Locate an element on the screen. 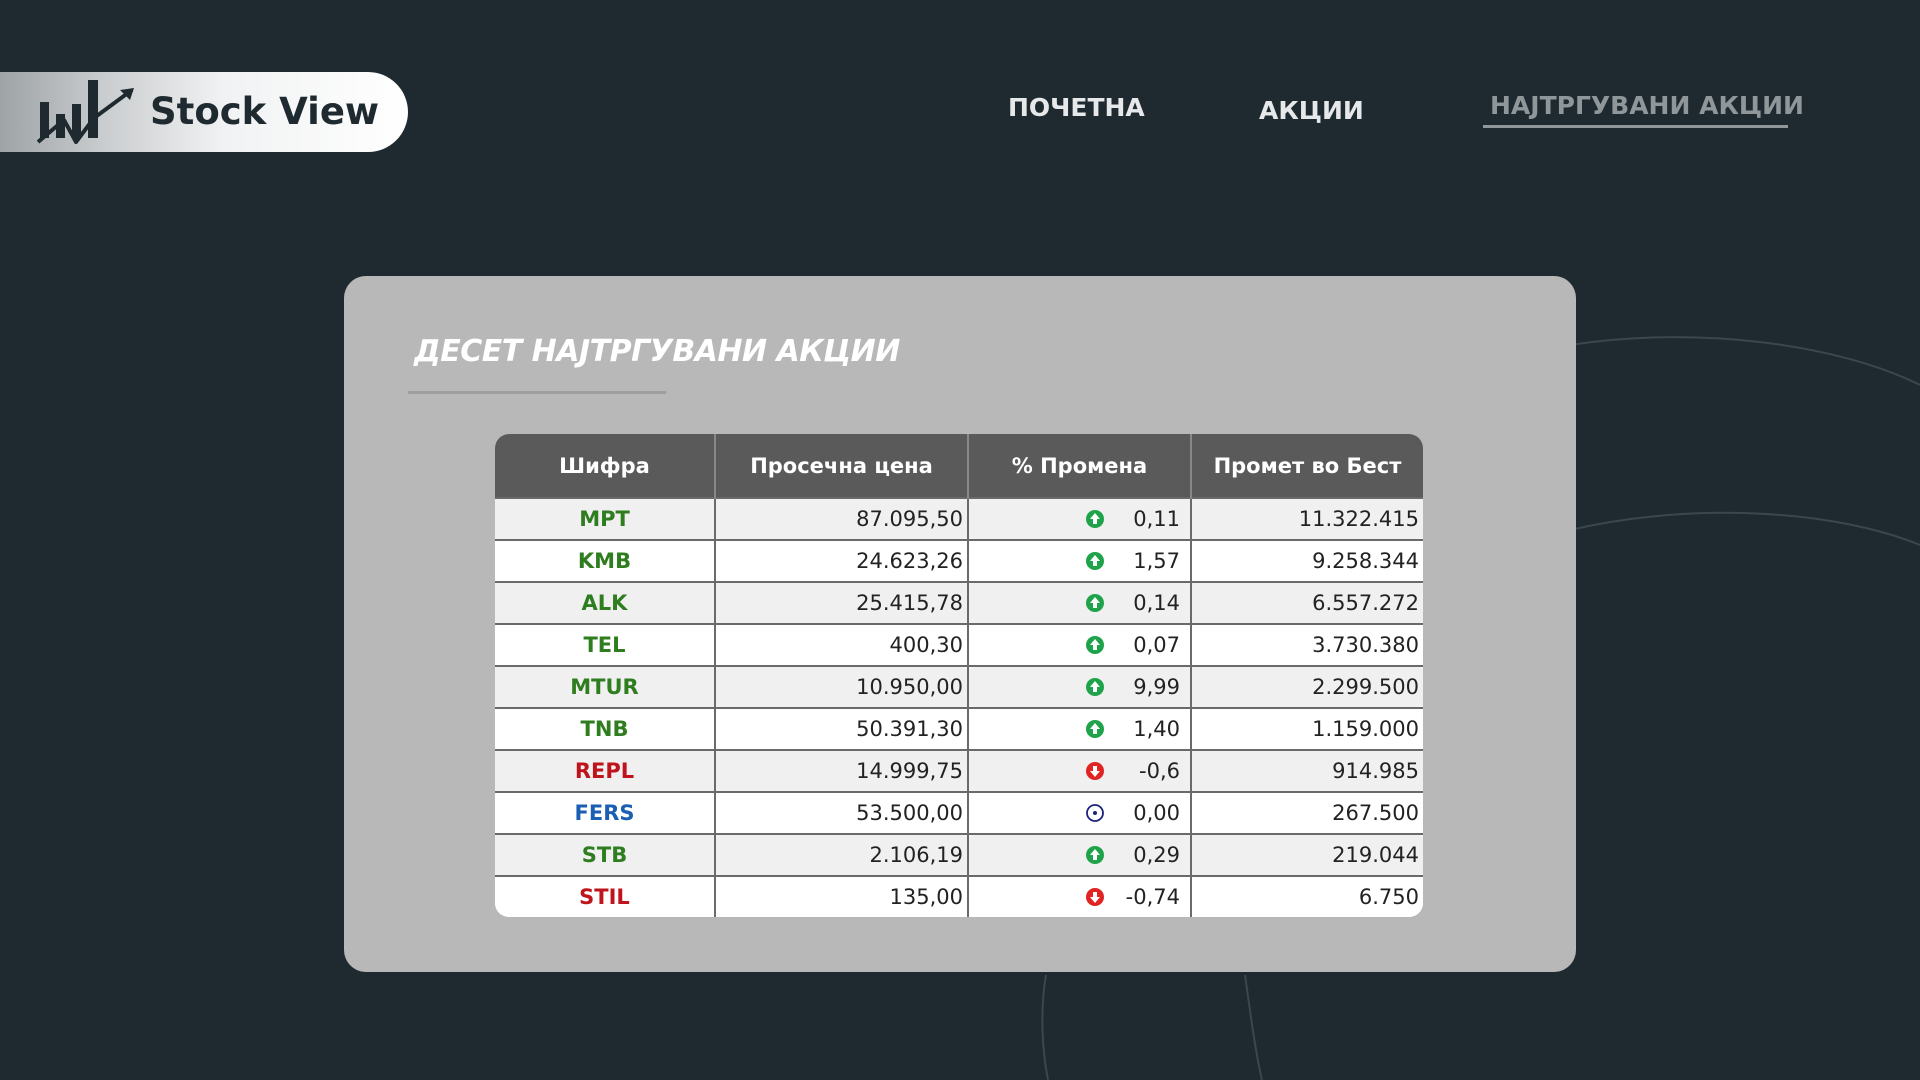 The width and height of the screenshot is (1920, 1080). nav-stocks: АКЦИИ is located at coordinates (1311, 110).